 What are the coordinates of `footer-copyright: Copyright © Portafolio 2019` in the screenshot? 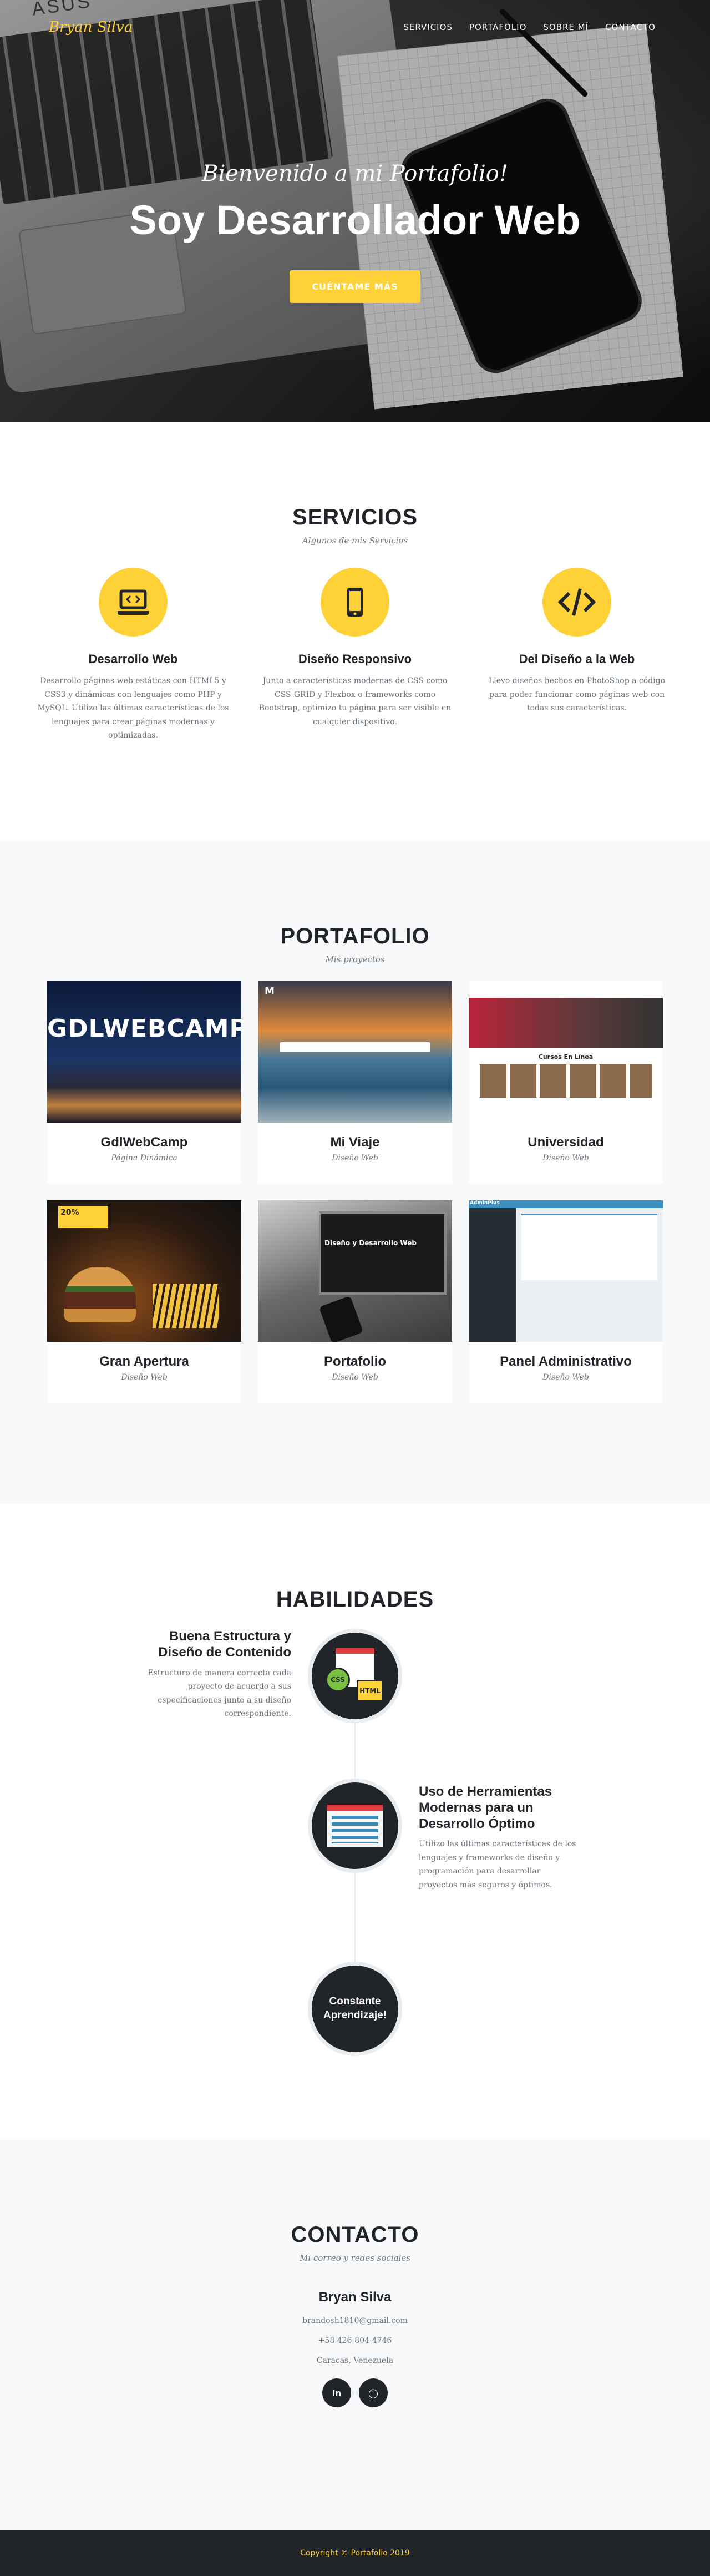 It's located at (355, 2553).